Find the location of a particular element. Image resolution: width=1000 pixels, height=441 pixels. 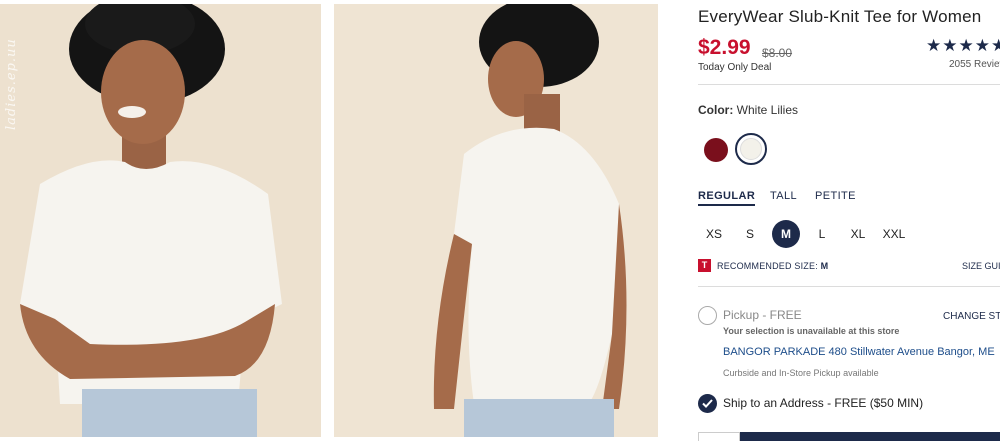

pickup-label: Pickup - FREE is located at coordinates (762, 315).